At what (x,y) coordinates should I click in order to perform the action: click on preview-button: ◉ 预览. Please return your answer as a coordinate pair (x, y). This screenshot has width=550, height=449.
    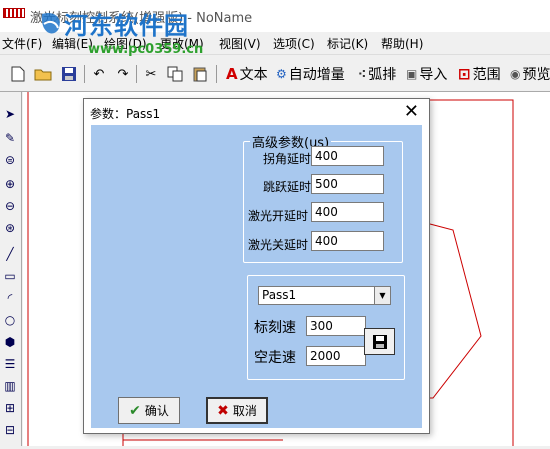
    Looking at the image, I should click on (530, 74).